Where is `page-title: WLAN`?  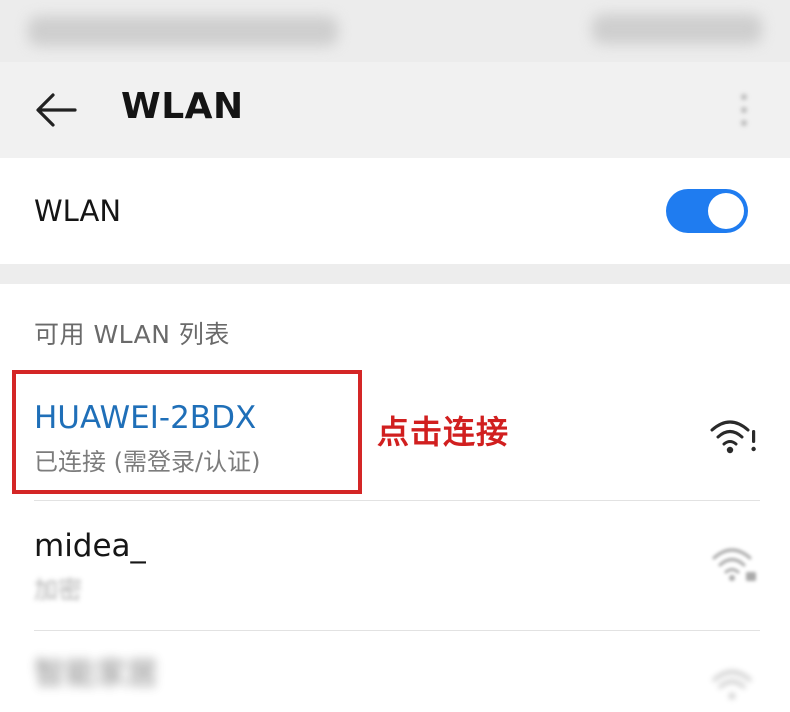
page-title: WLAN is located at coordinates (182, 106).